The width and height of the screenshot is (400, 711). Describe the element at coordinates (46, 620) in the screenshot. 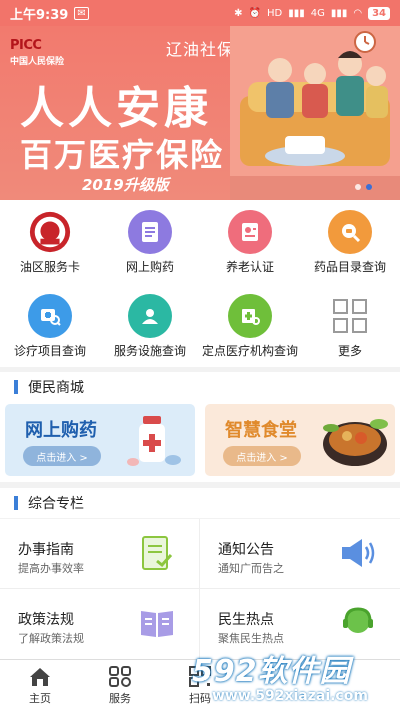

I see `cell-title: 政策法规` at that location.